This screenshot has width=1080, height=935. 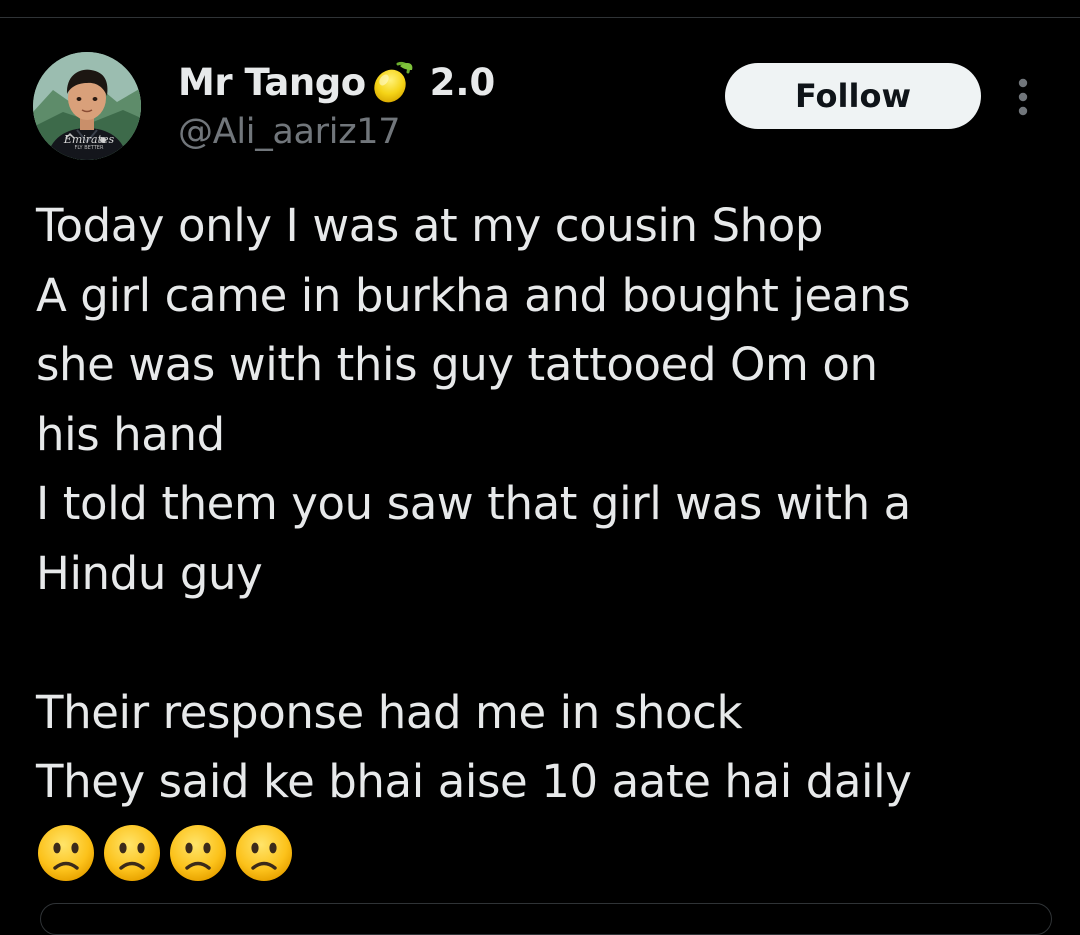 I want to click on top-divider, so click(x=540, y=17).